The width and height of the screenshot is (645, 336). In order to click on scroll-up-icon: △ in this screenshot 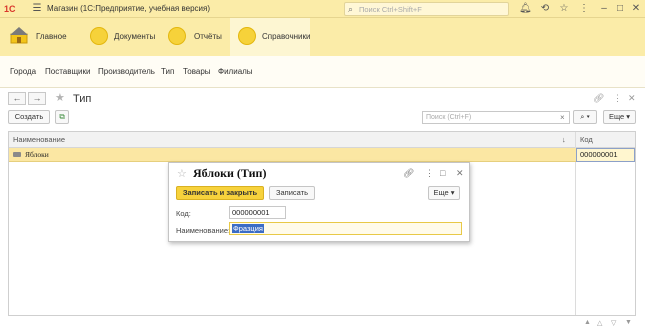, I will do `click(599, 323)`.